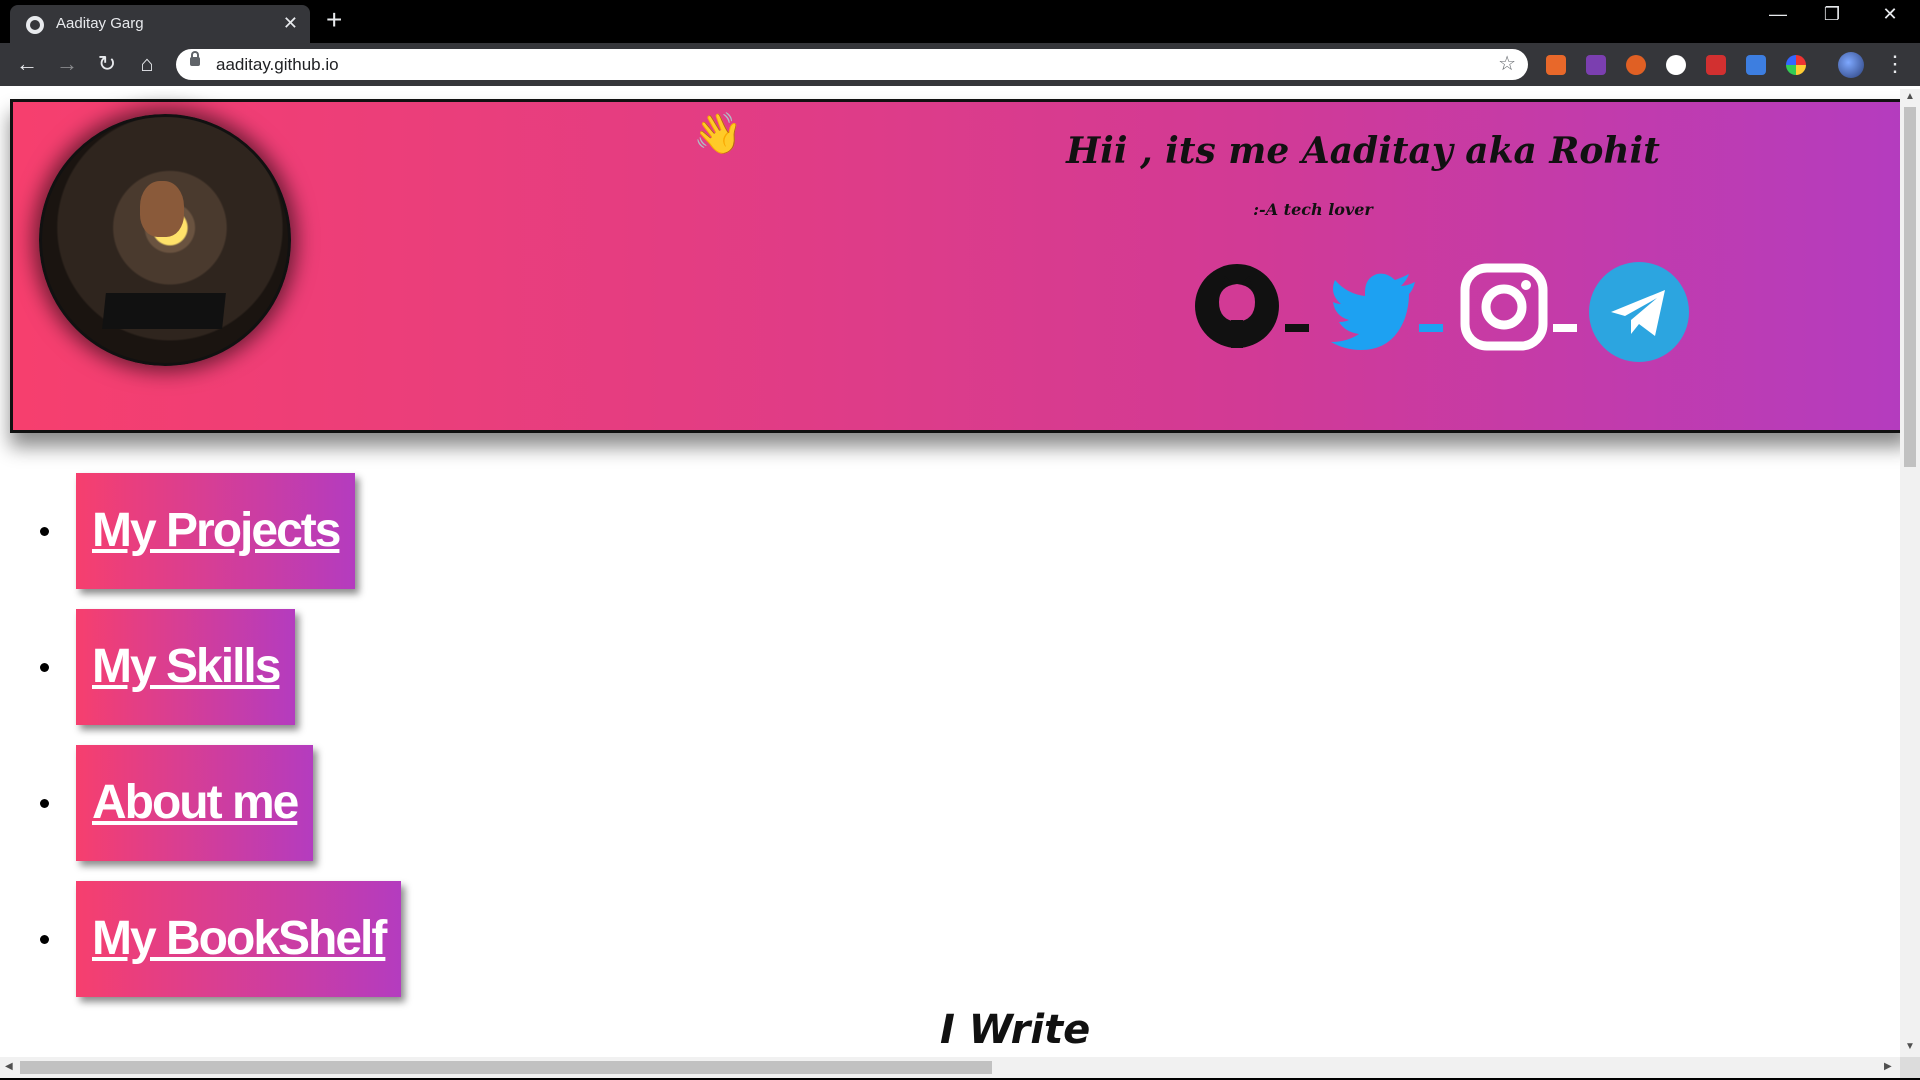  I want to click on tagline: :-A tech lover, so click(1313, 209).